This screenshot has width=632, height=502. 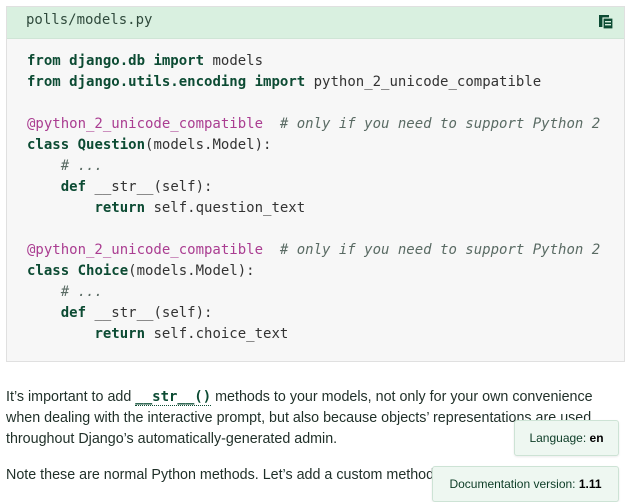 I want to click on paragraph-text: It’s important to add, so click(x=71, y=397).